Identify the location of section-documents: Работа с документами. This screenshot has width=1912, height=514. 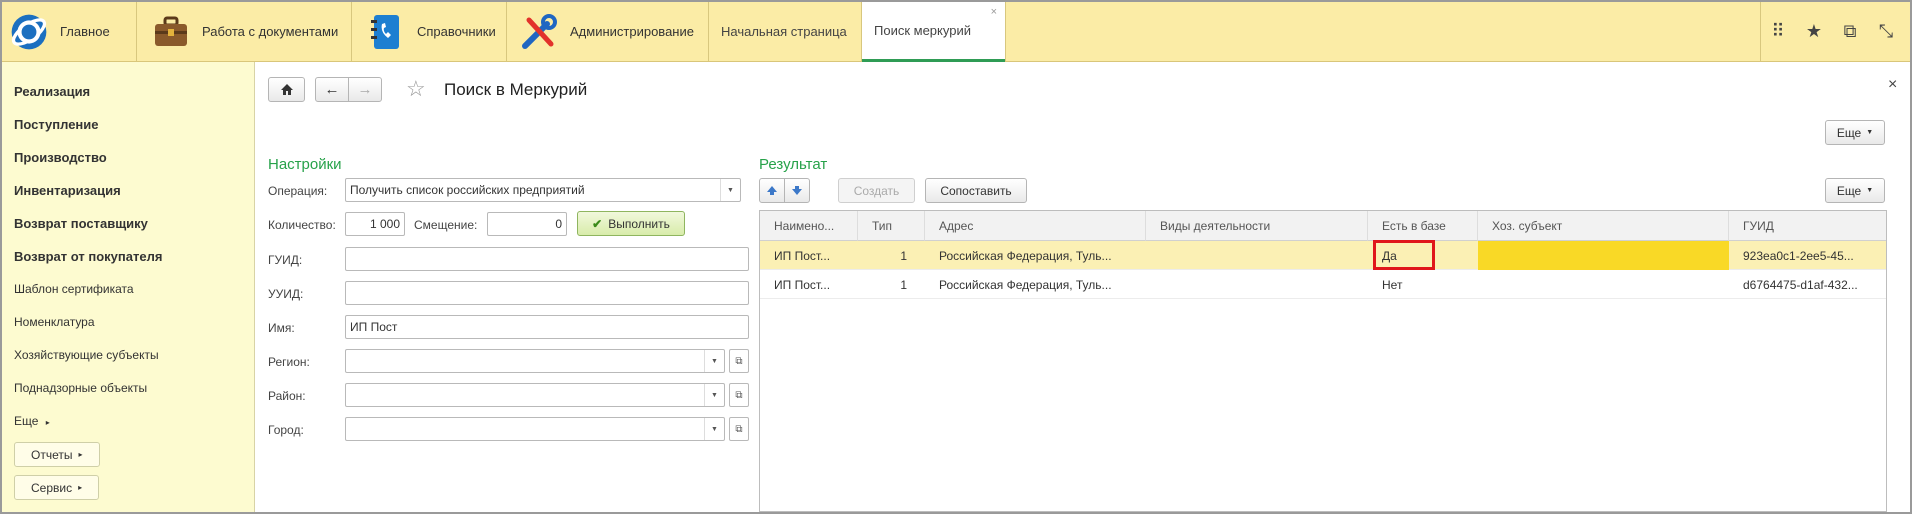
(245, 31).